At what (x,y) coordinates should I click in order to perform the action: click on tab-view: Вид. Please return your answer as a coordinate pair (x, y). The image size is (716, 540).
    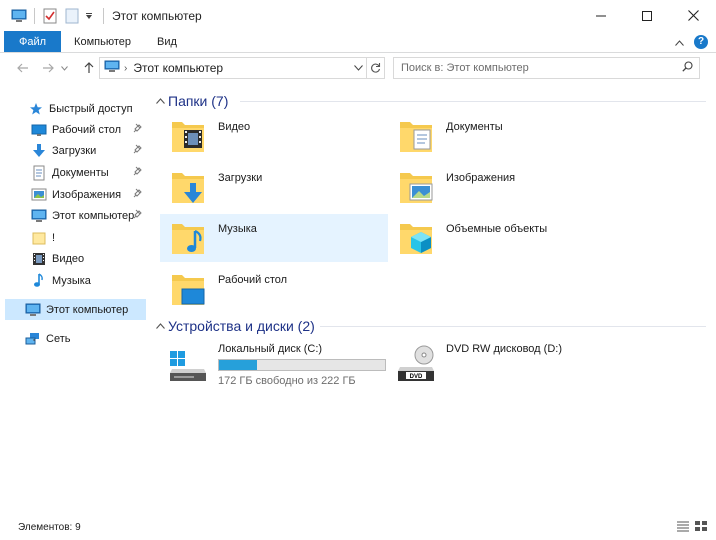
    Looking at the image, I should click on (167, 41).